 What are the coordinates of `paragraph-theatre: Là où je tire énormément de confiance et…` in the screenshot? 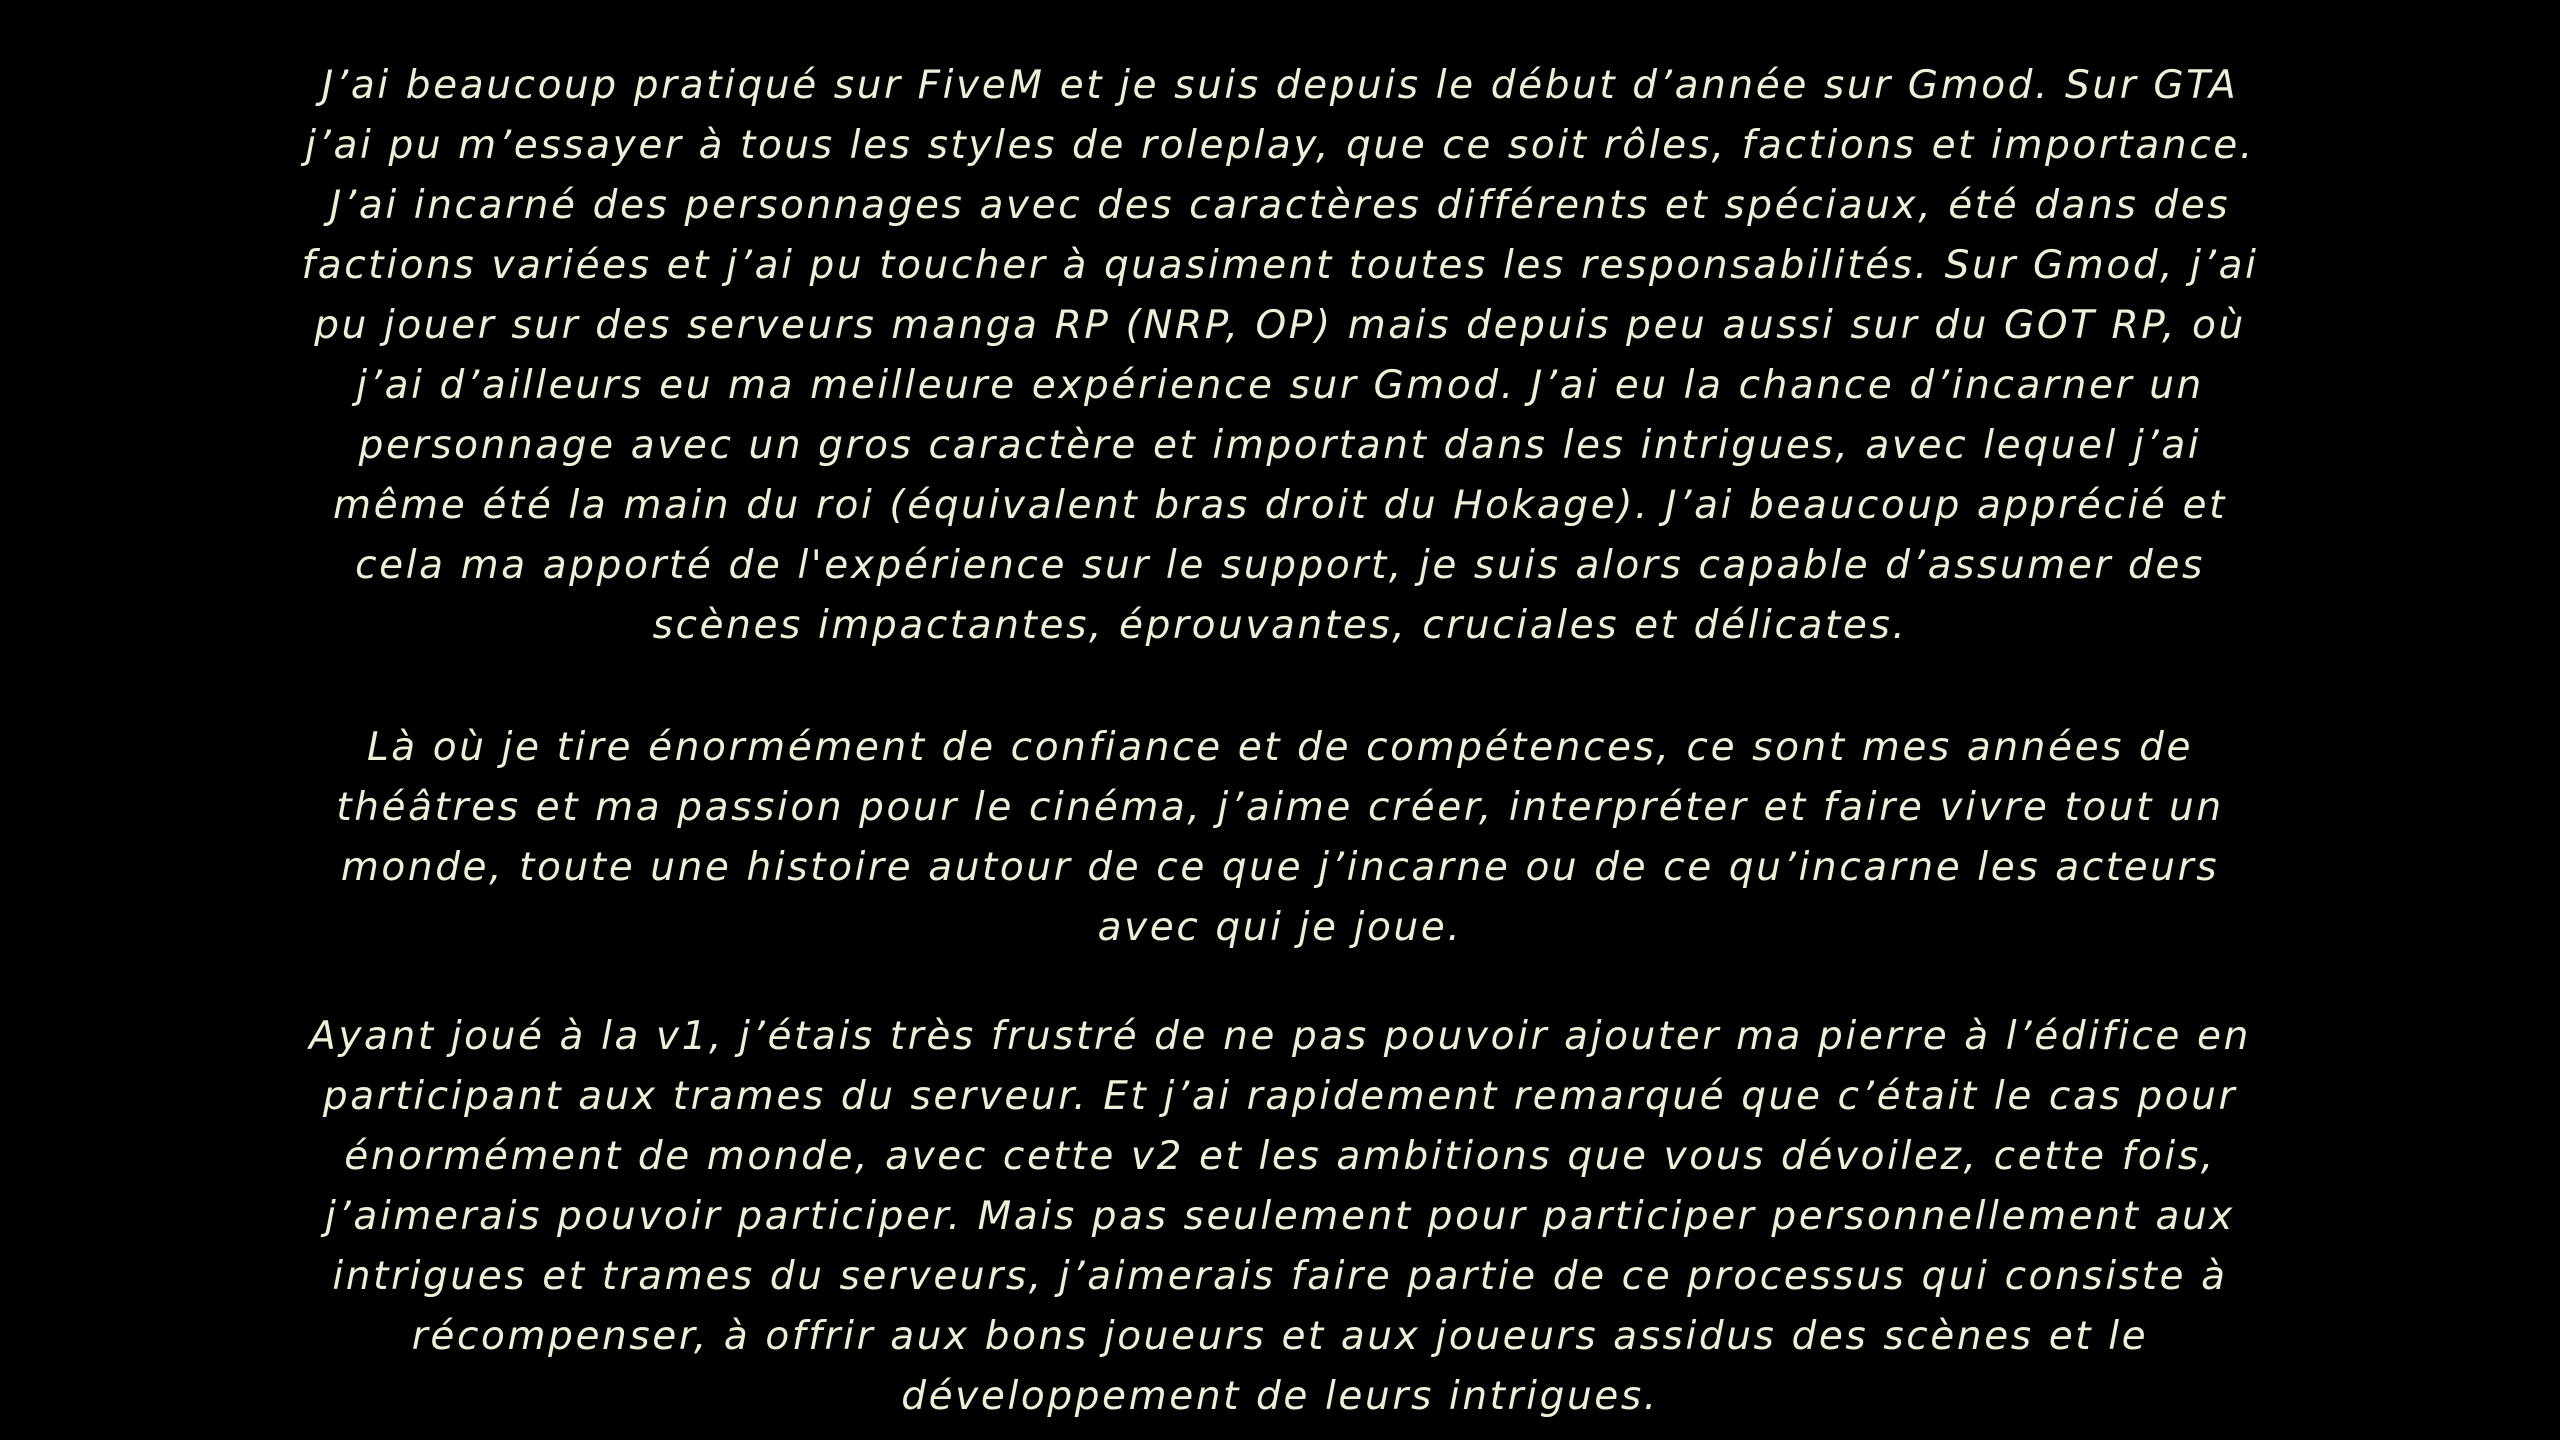 It's located at (1280, 837).